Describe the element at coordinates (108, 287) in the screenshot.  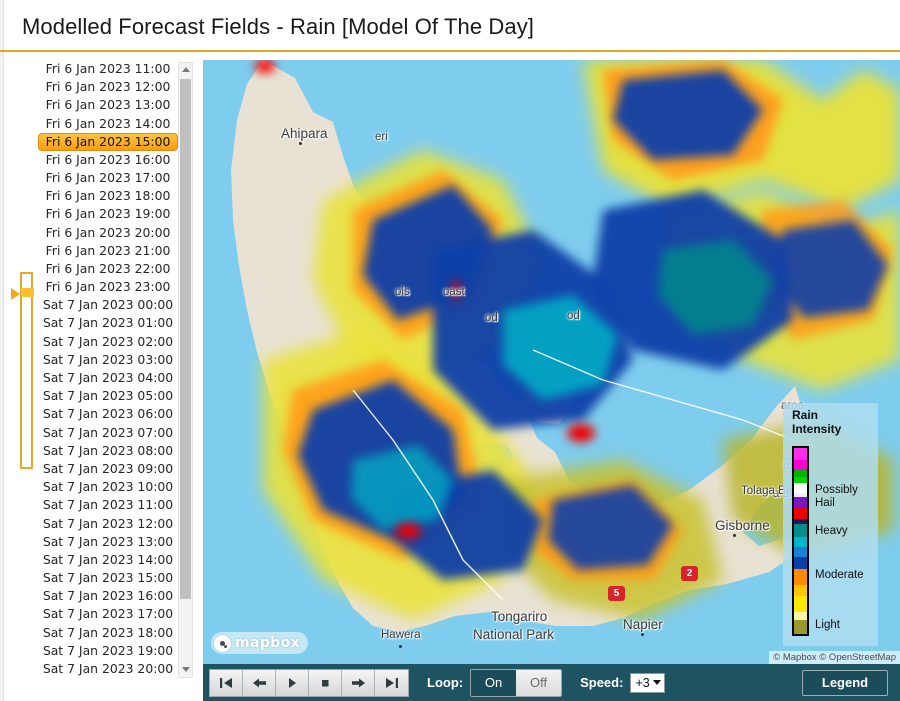
I see `time-list-item: Fri 6 Jan 2023 23:00` at that location.